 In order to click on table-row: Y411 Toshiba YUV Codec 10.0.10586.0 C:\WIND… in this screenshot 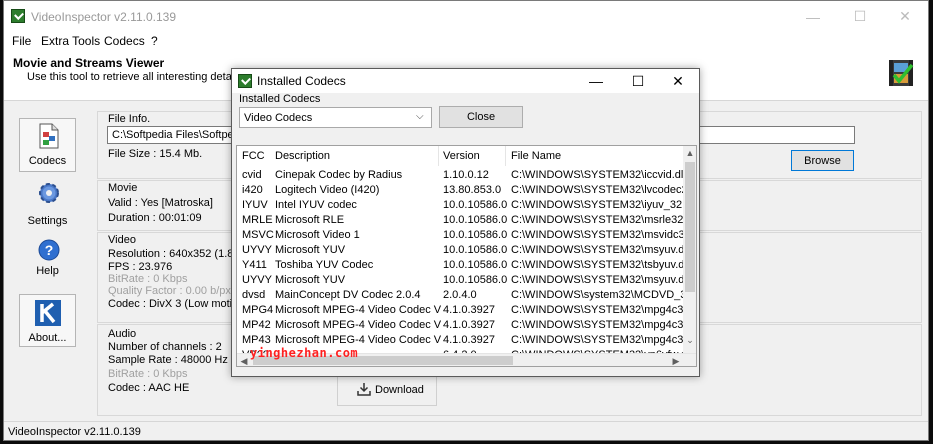, I will do `click(460, 266)`.